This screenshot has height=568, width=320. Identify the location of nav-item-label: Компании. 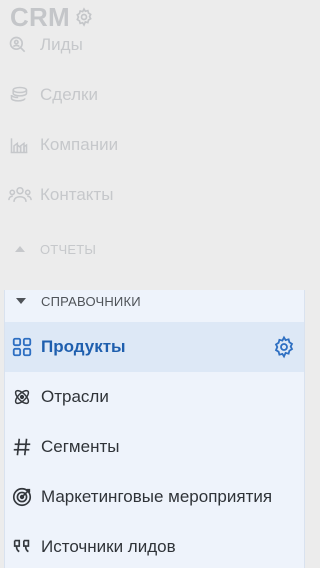
(79, 144).